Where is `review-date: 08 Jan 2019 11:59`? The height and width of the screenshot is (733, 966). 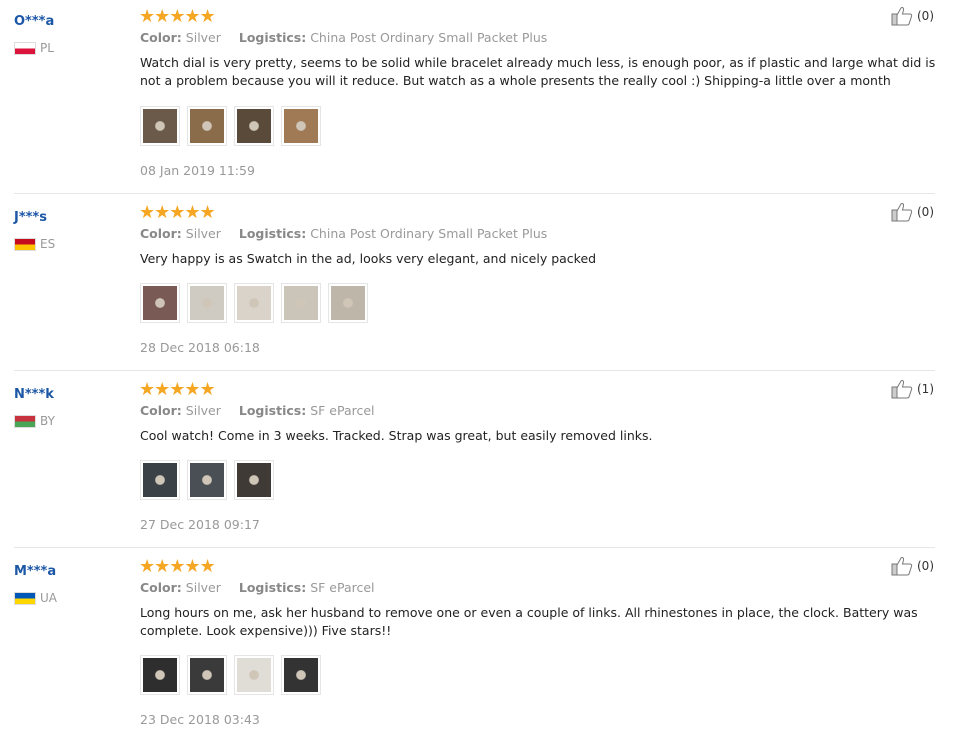
review-date: 08 Jan 2019 11:59 is located at coordinates (197, 170).